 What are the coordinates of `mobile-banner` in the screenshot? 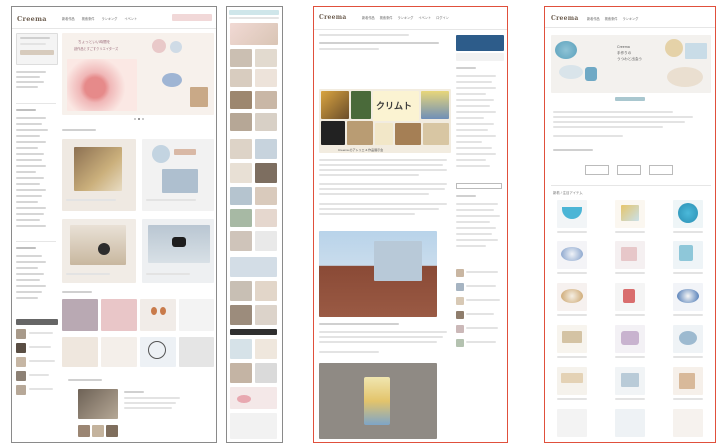 It's located at (253, 267).